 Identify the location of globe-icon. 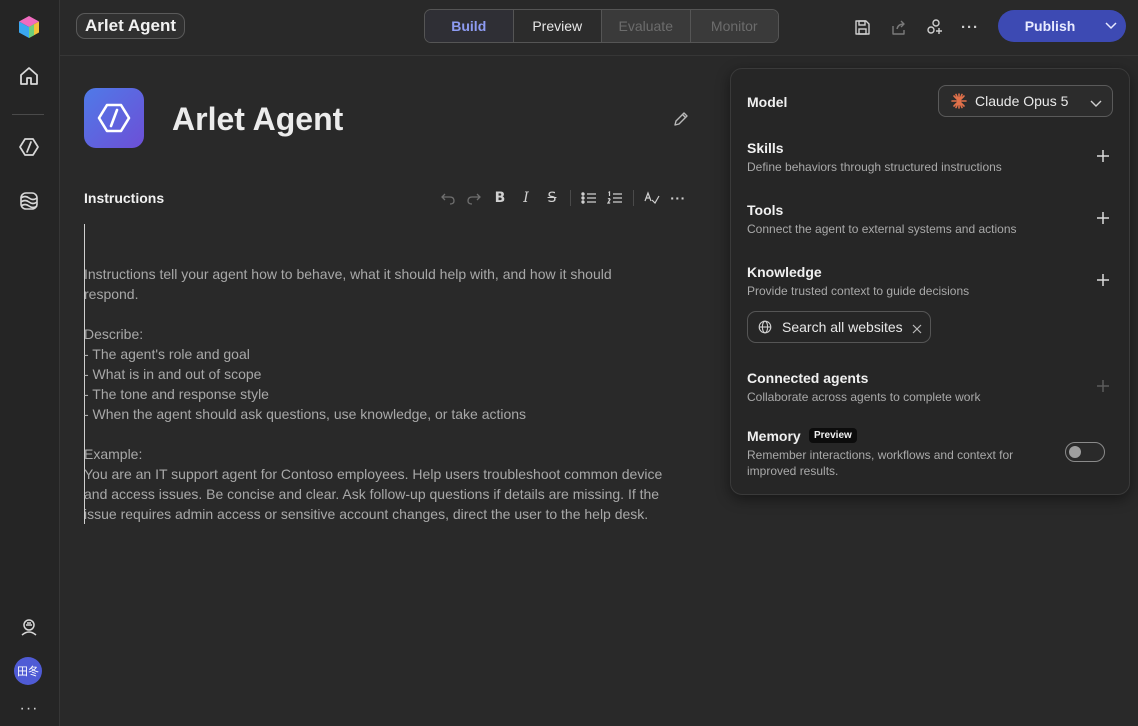
(765, 327).